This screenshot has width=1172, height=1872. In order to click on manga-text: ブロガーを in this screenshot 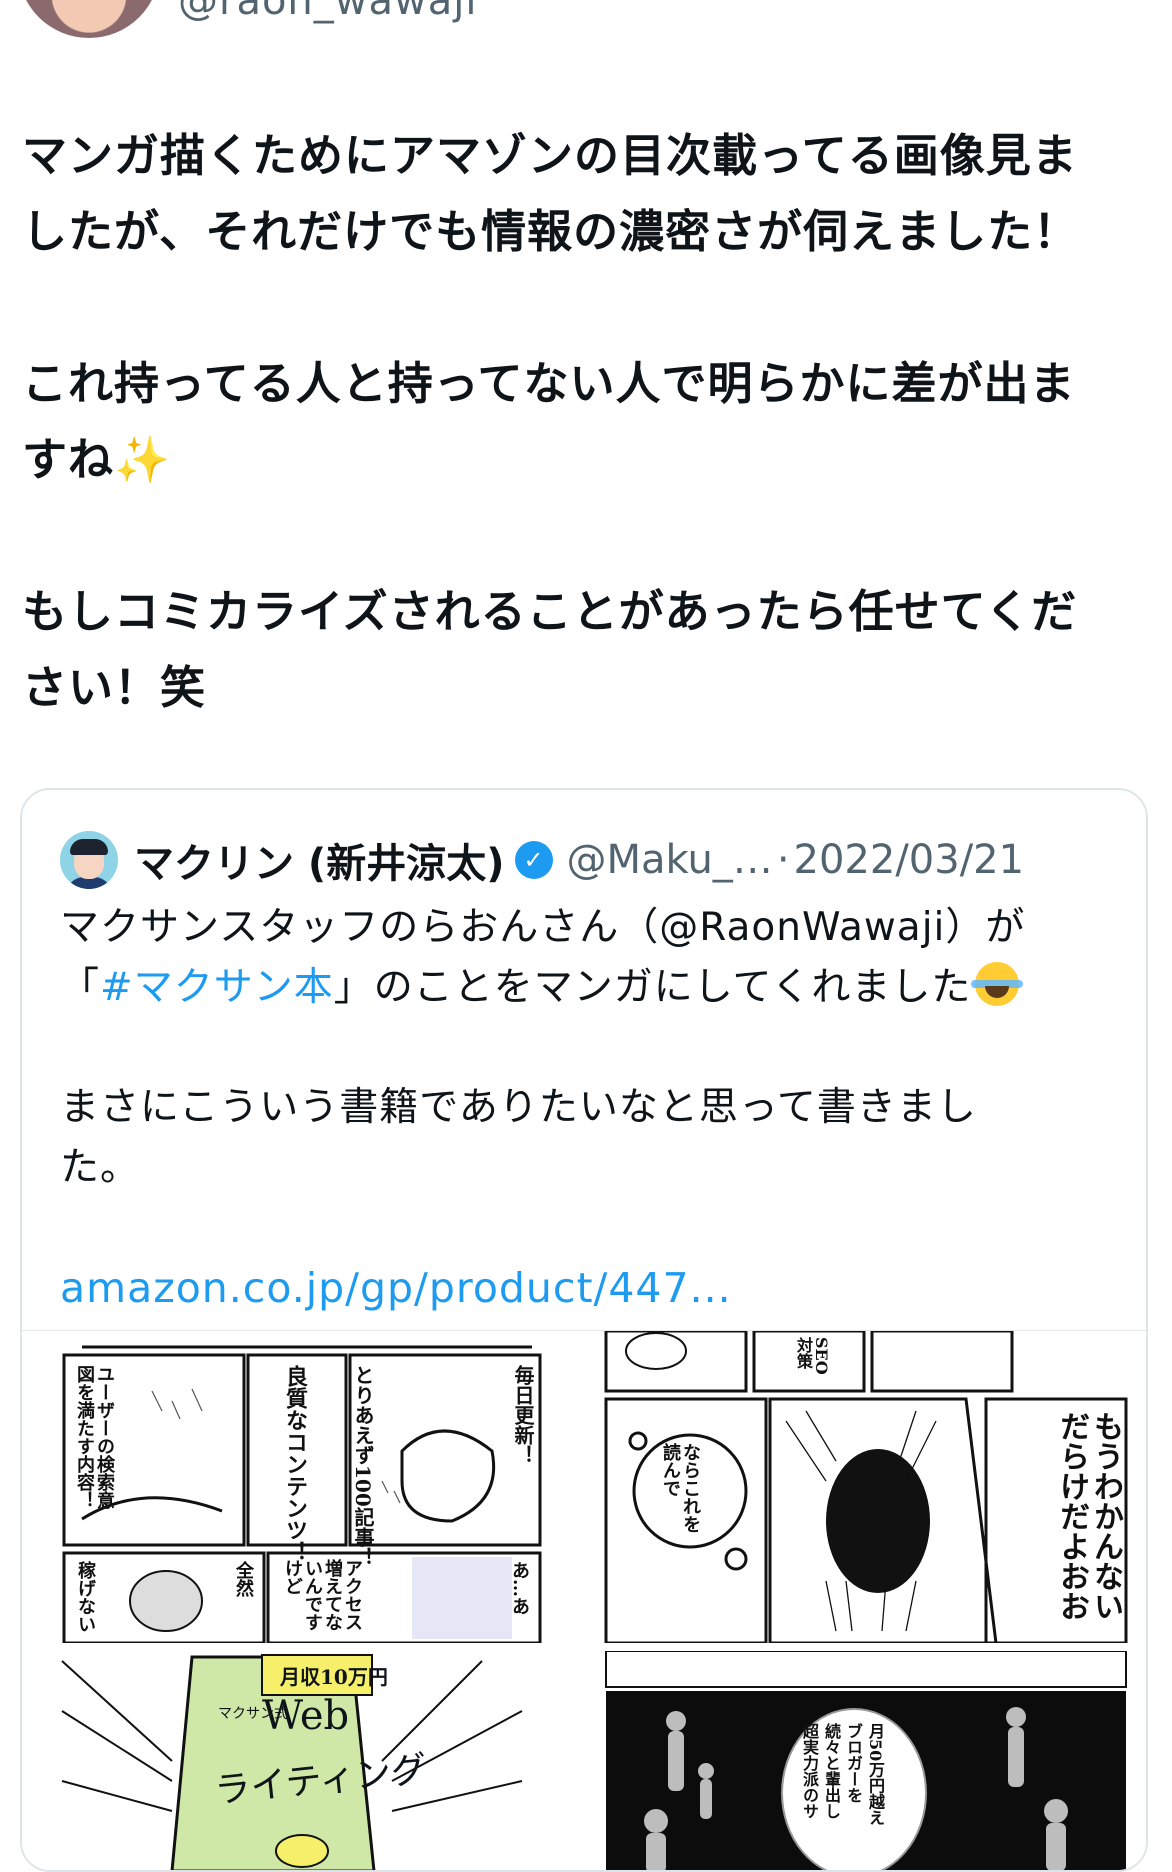, I will do `click(853, 1763)`.